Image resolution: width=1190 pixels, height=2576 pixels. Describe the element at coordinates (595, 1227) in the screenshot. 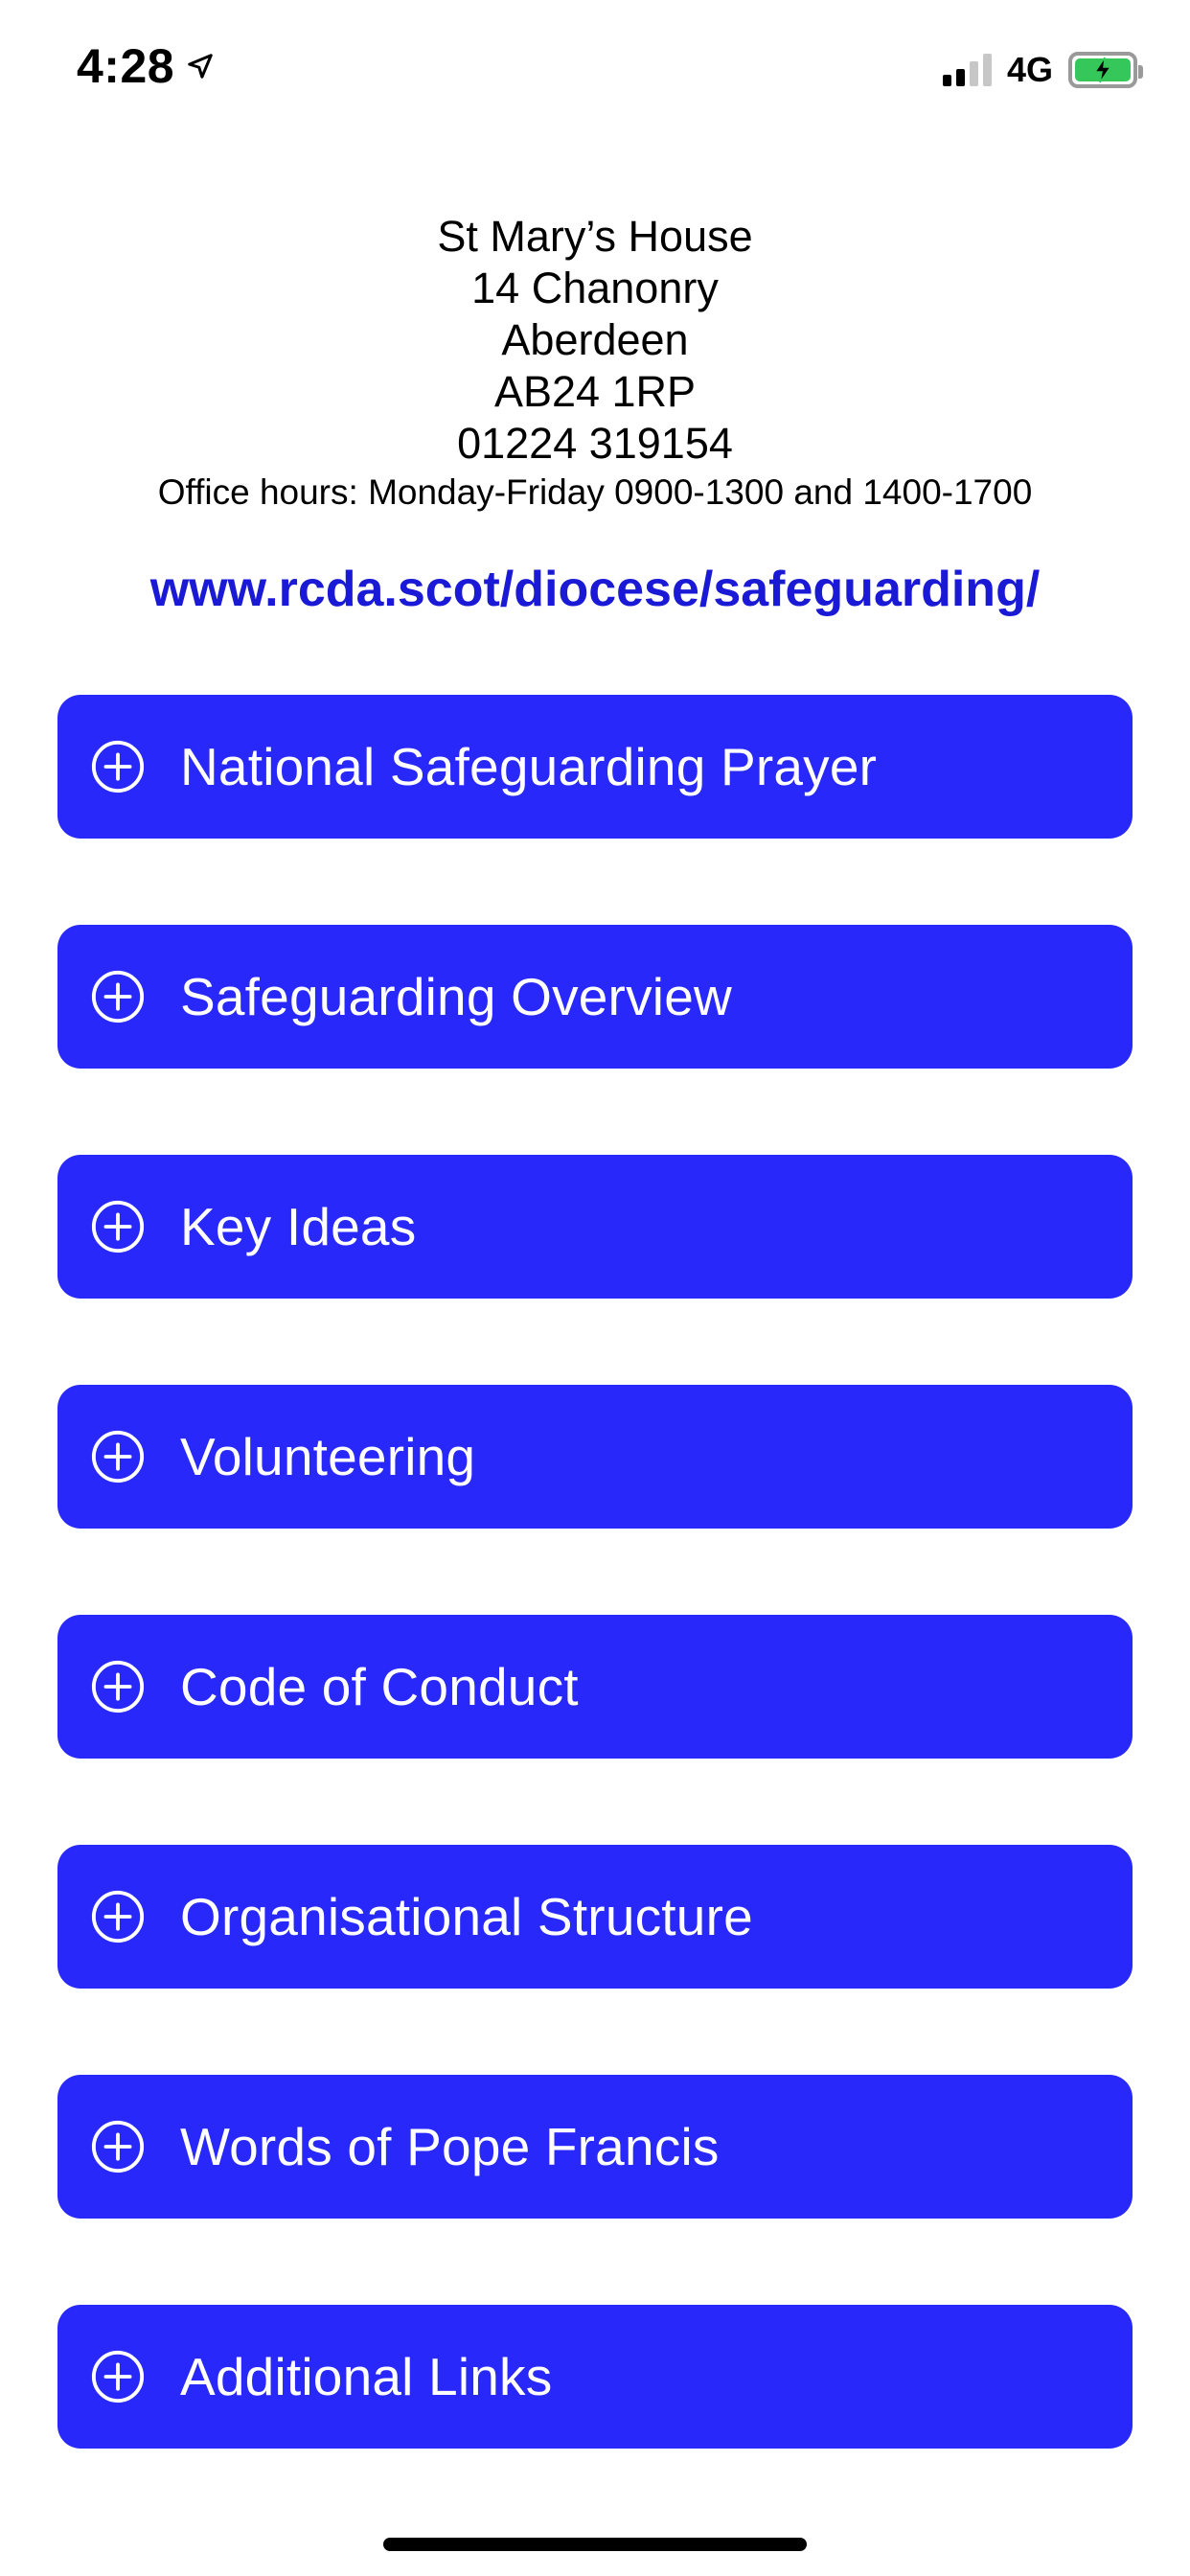

I see `section-key-ideas: Key Ideas` at that location.